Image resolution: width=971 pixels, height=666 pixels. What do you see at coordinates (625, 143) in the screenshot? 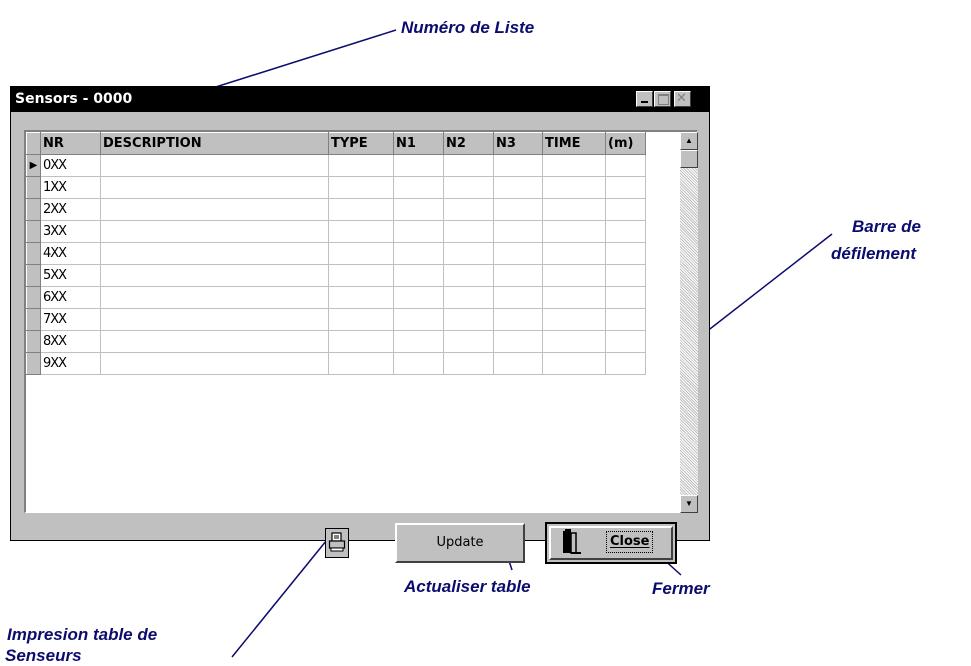
I see `column-header-m: (m)` at bounding box center [625, 143].